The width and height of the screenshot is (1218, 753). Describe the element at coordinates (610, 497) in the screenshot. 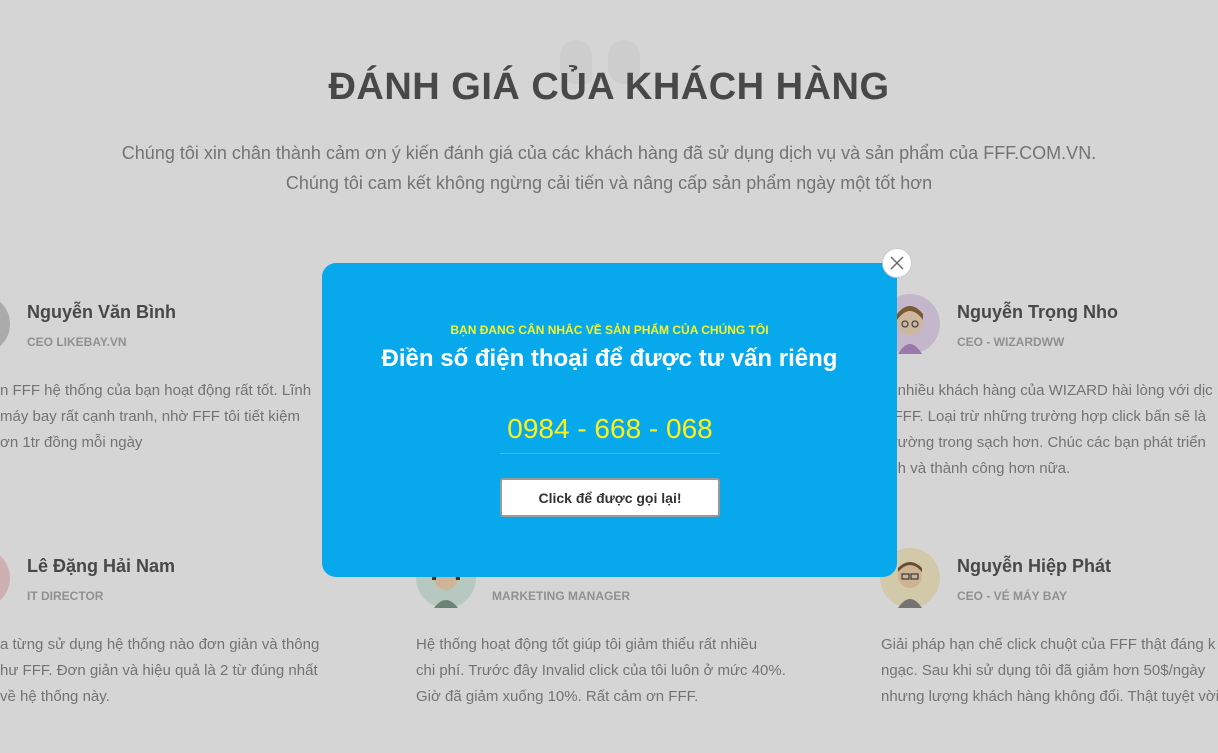

I see `callback-button: Click để được gọi lại!` at that location.